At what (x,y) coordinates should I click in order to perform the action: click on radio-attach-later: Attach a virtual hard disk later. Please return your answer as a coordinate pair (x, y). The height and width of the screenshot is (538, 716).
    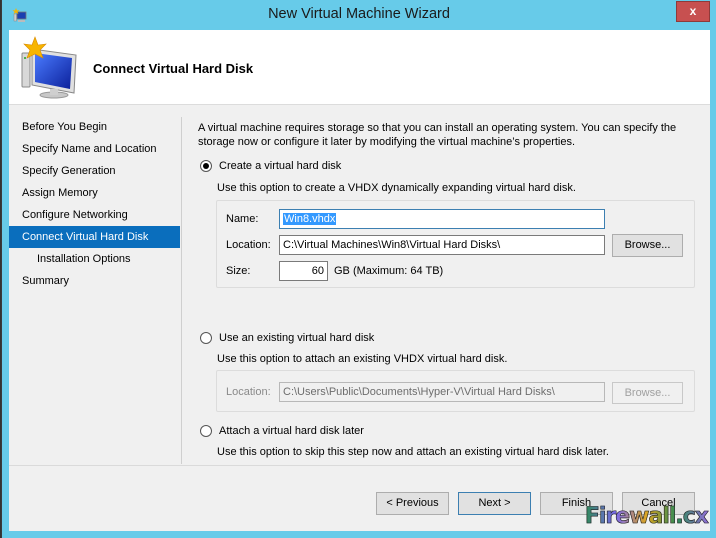
    Looking at the image, I should click on (282, 431).